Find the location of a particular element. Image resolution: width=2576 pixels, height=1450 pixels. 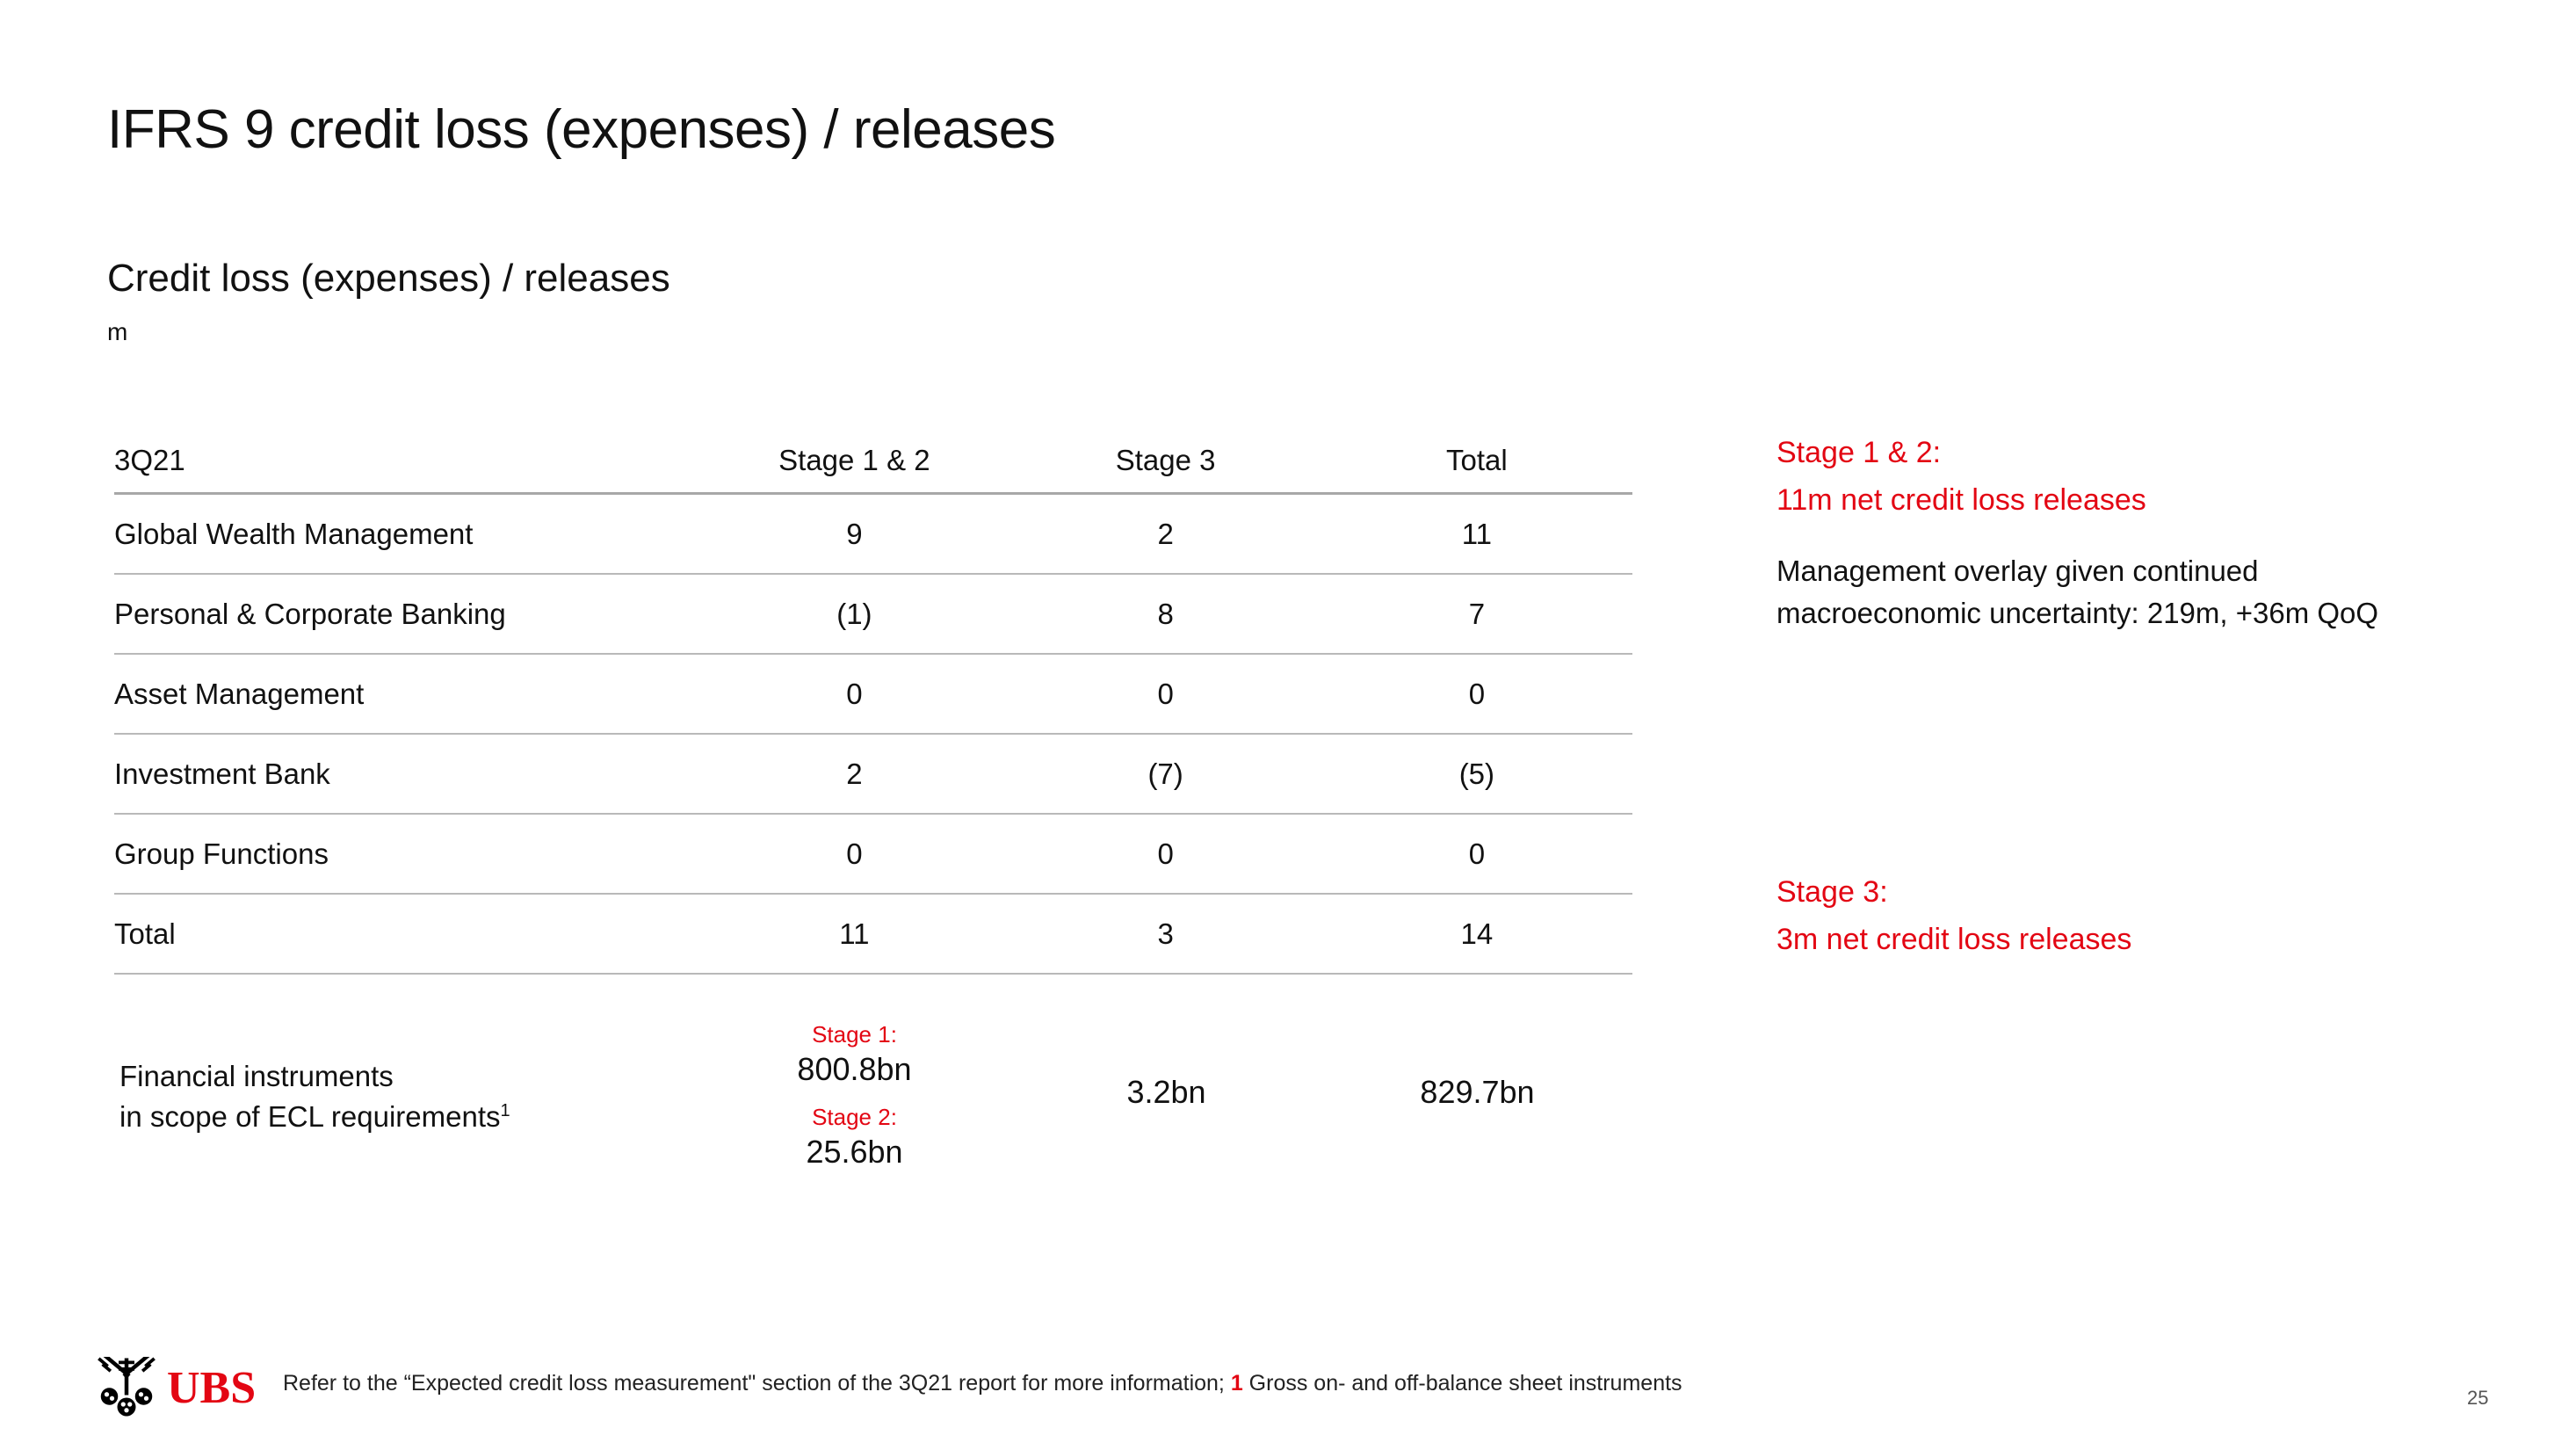

ecl-requirements-text: in scope of ECL requirements is located at coordinates (310, 1116).